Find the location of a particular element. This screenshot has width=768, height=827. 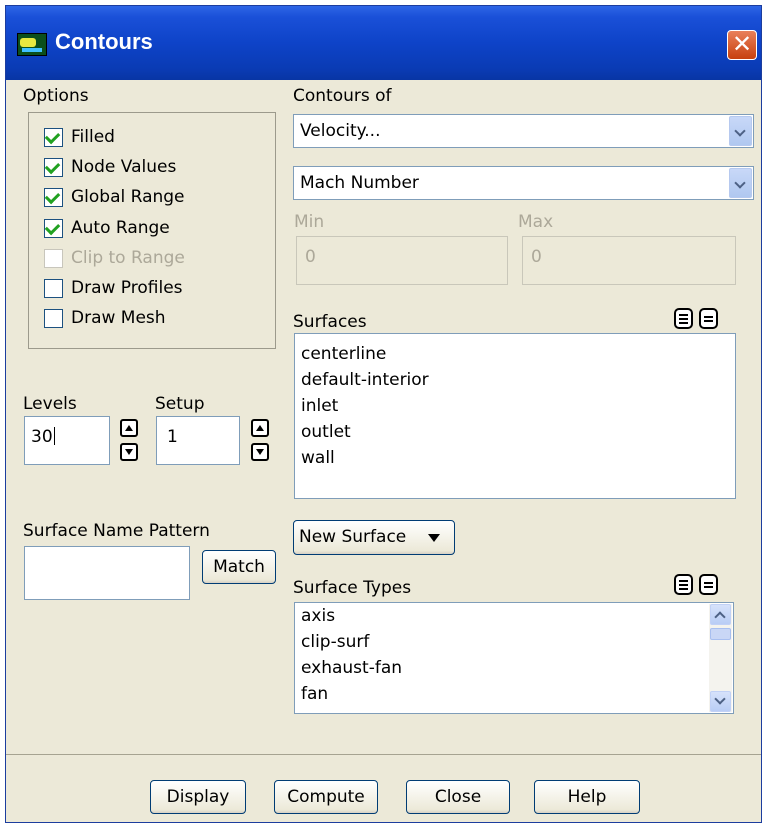

option-label: Clip to Range is located at coordinates (128, 258).